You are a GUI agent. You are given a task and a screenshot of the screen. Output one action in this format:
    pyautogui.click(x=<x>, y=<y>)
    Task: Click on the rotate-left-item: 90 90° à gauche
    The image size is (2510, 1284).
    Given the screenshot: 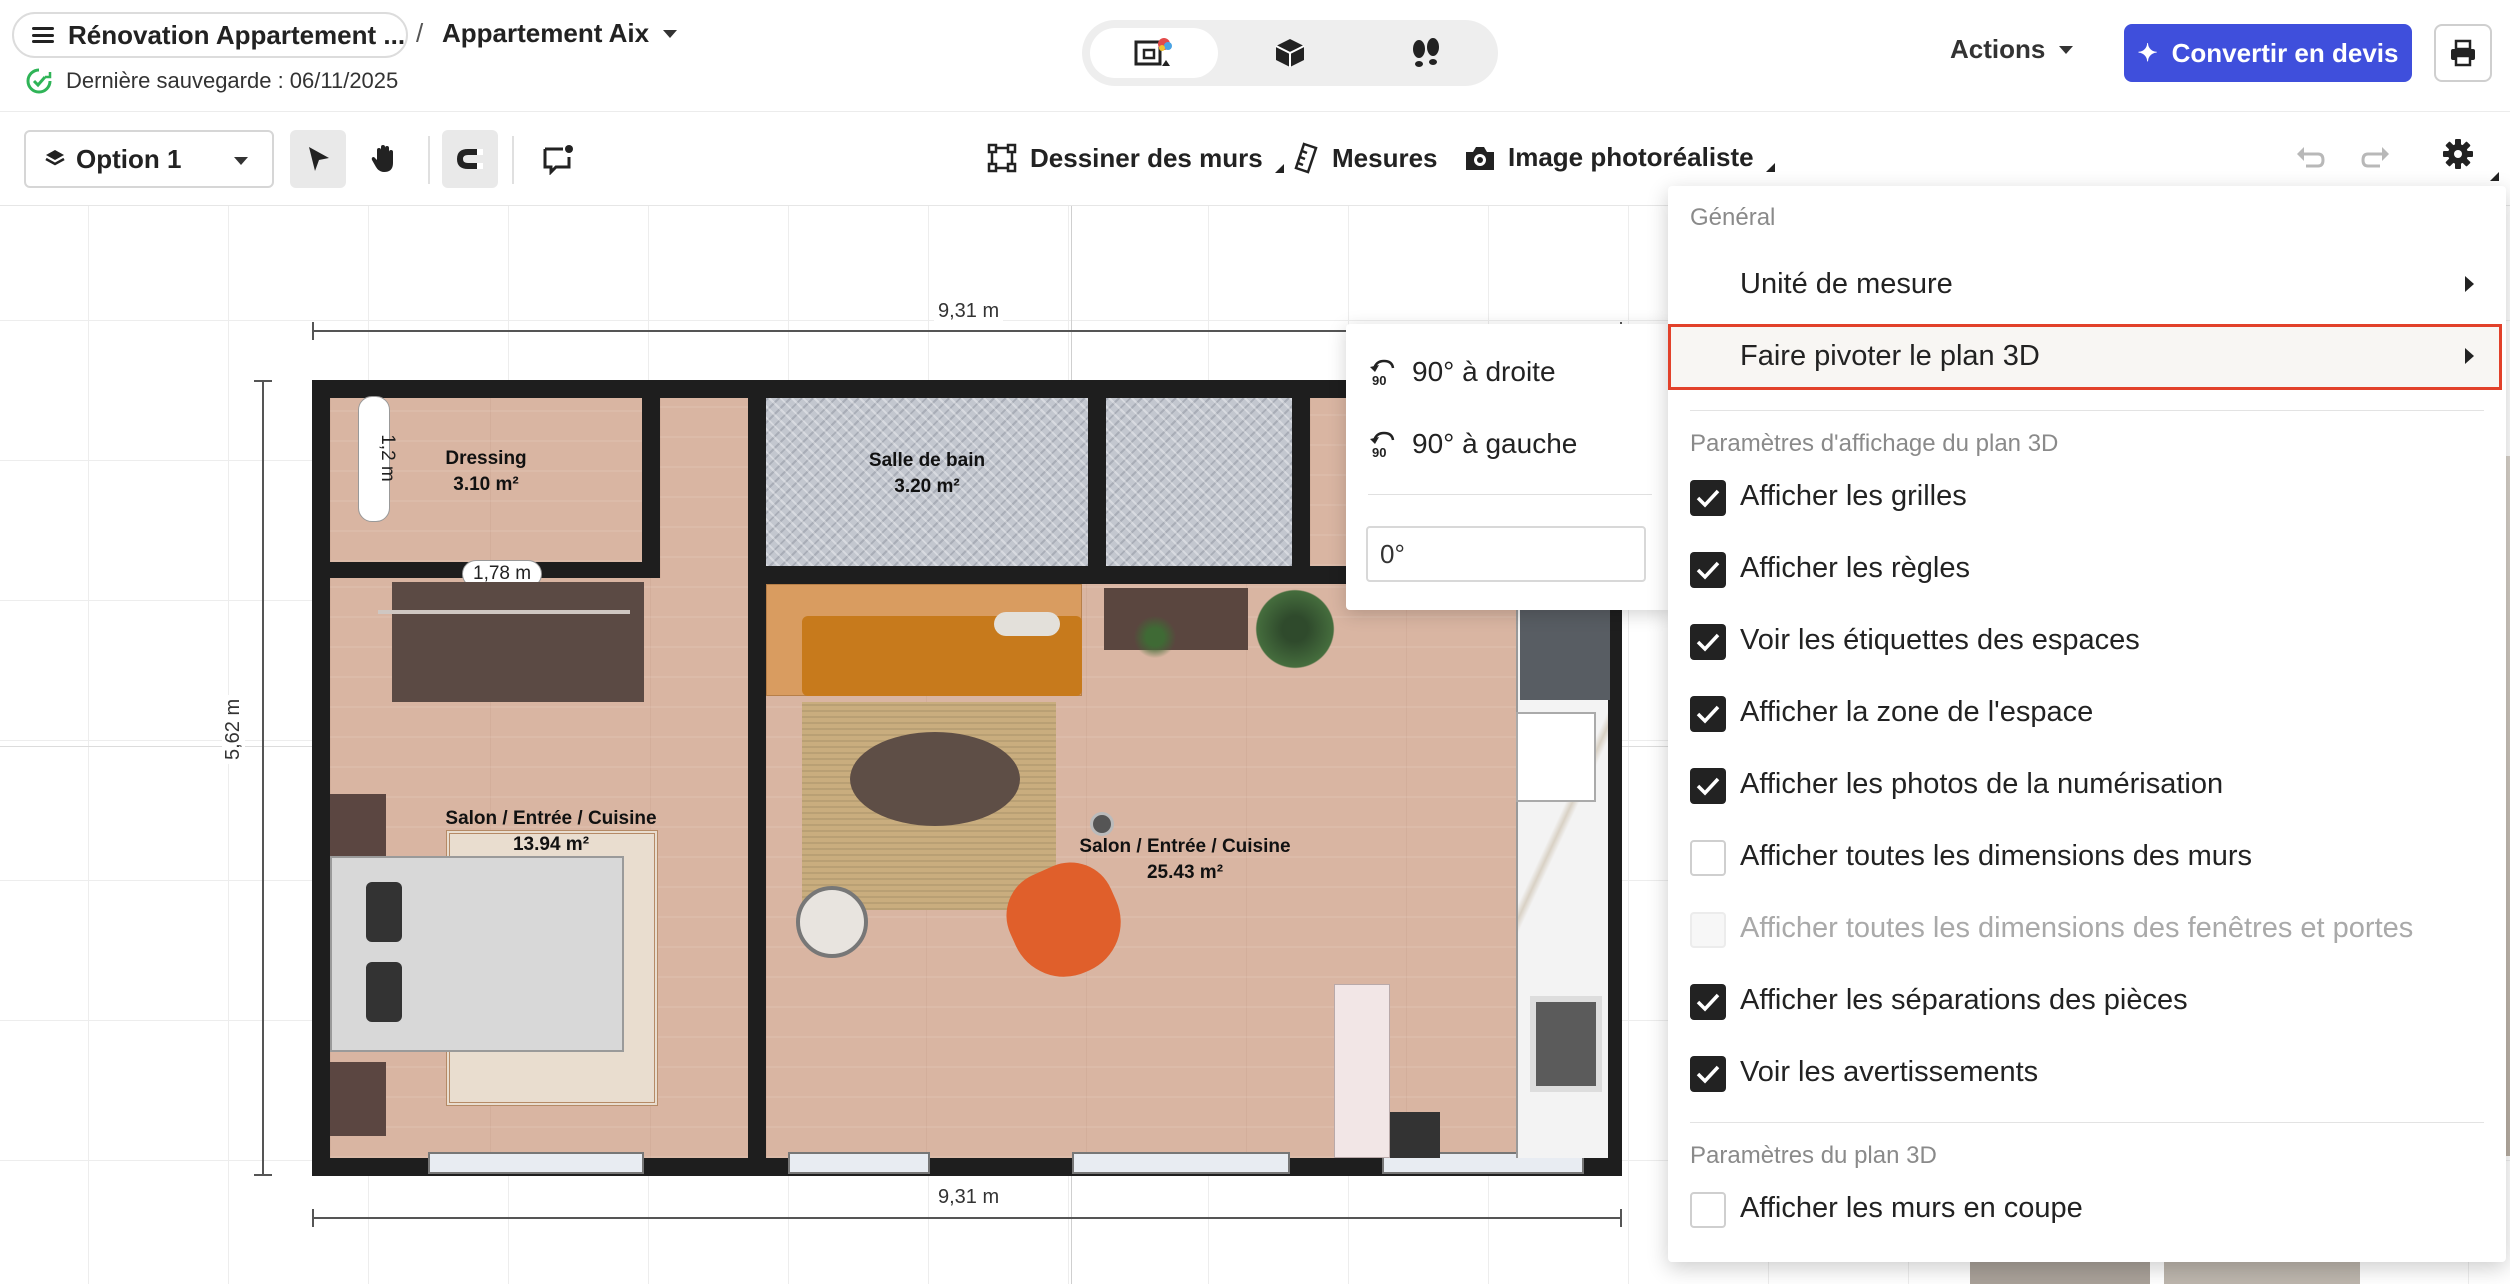 What is the action you would take?
    pyautogui.click(x=1472, y=444)
    